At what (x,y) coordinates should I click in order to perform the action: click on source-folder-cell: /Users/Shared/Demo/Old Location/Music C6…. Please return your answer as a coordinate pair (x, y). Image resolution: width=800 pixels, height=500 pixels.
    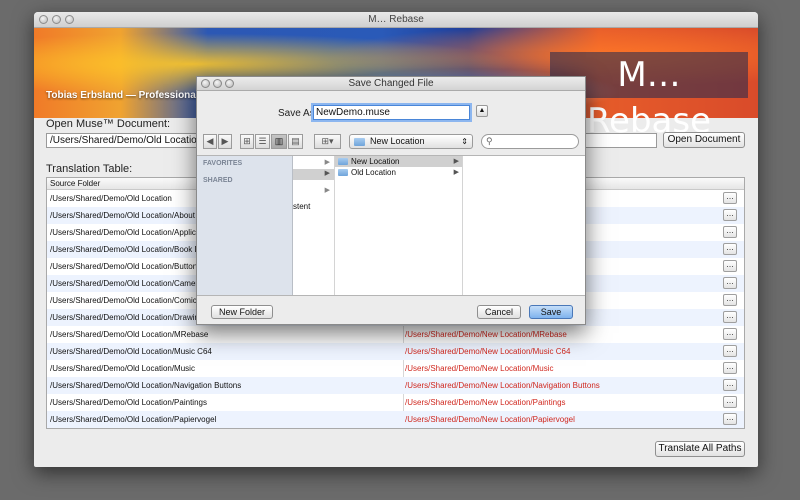
    Looking at the image, I should click on (131, 351).